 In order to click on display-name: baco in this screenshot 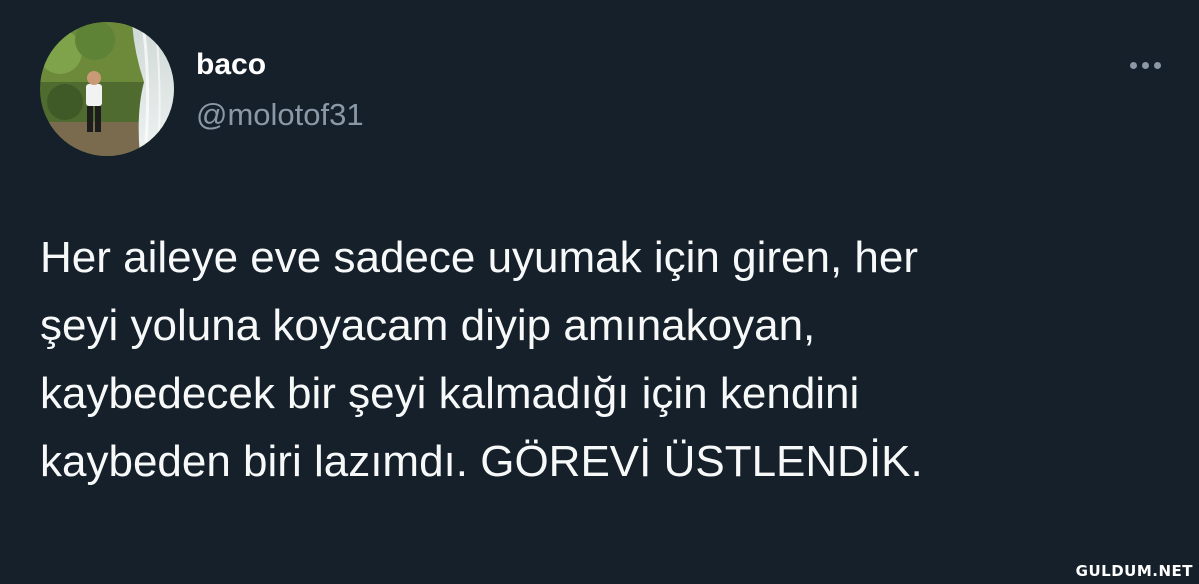, I will do `click(231, 65)`.